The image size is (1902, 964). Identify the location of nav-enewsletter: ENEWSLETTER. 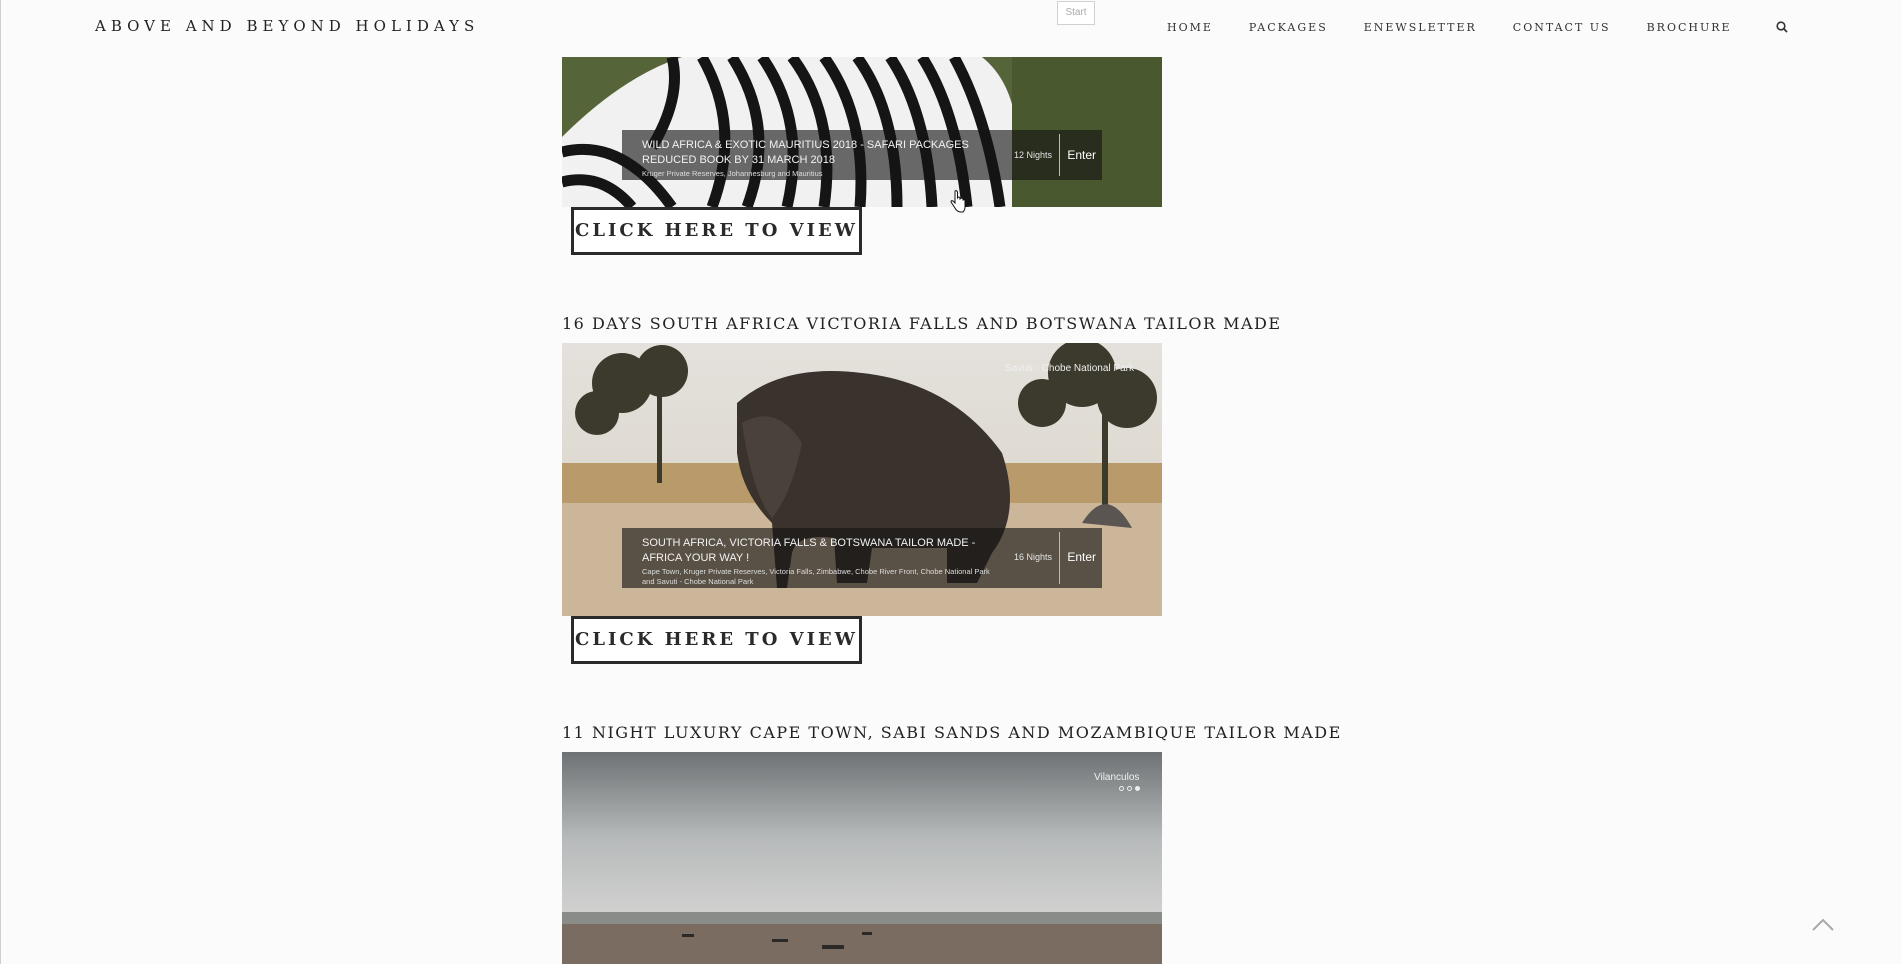
(1420, 27).